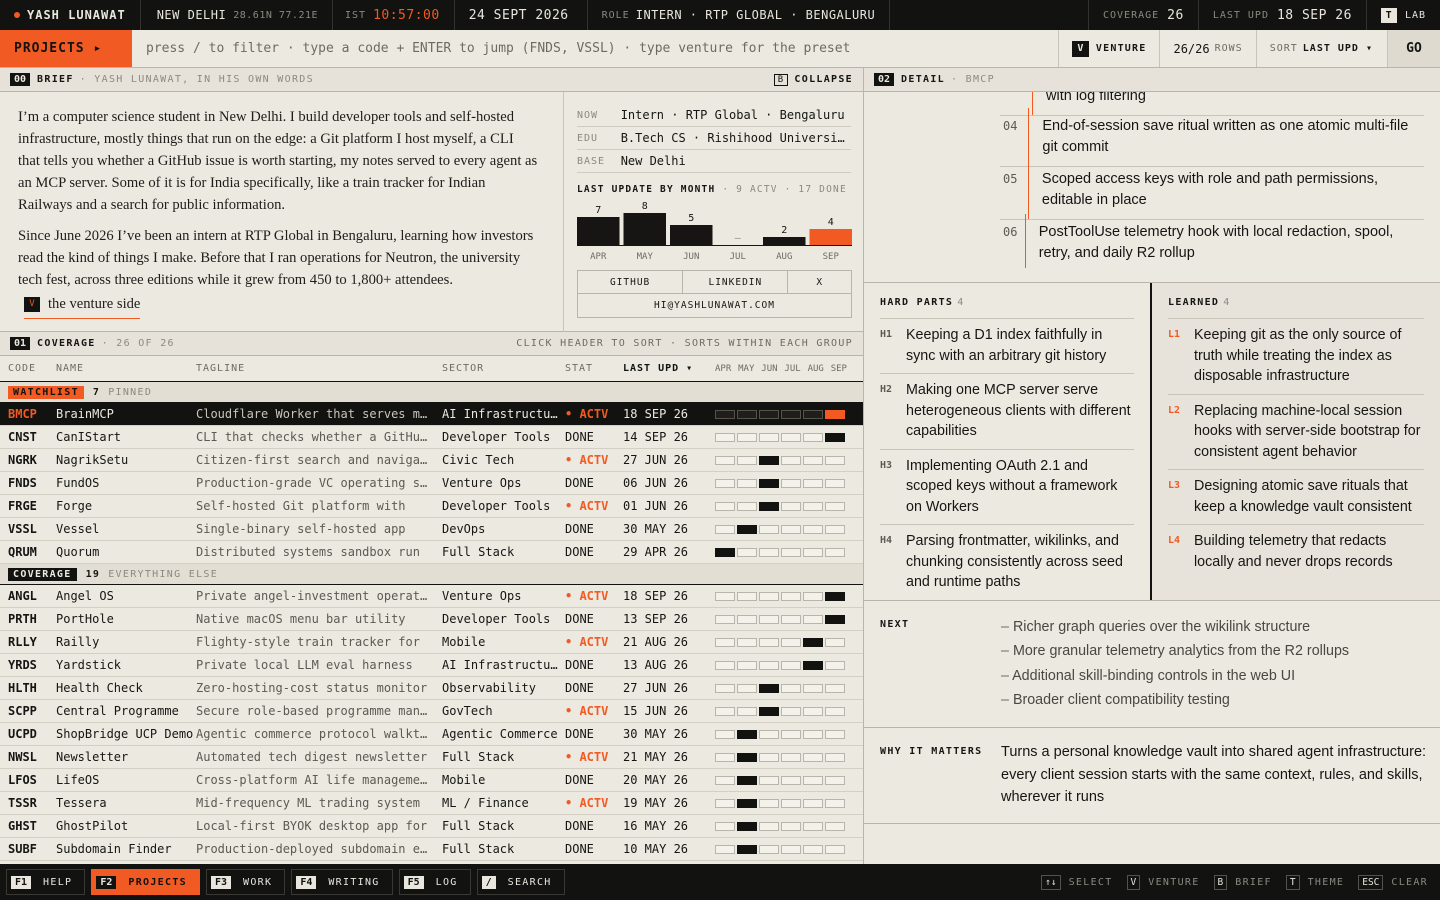 This screenshot has width=1440, height=900. I want to click on group-subtitle: PINNED, so click(130, 392).